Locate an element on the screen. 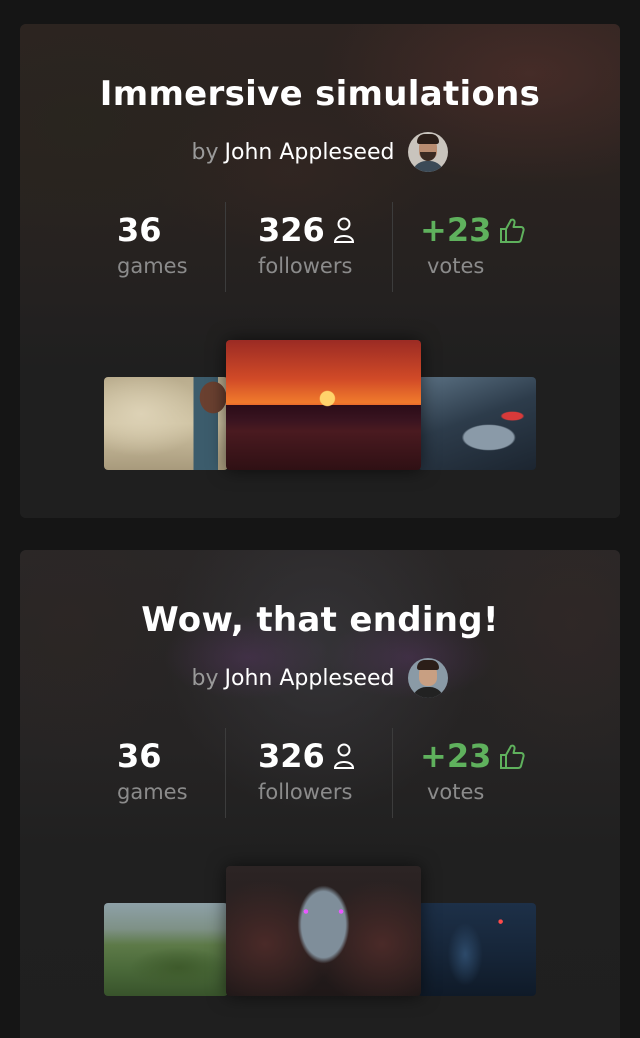 The image size is (640, 1038). collection-title: Immersive simulations is located at coordinates (320, 94).